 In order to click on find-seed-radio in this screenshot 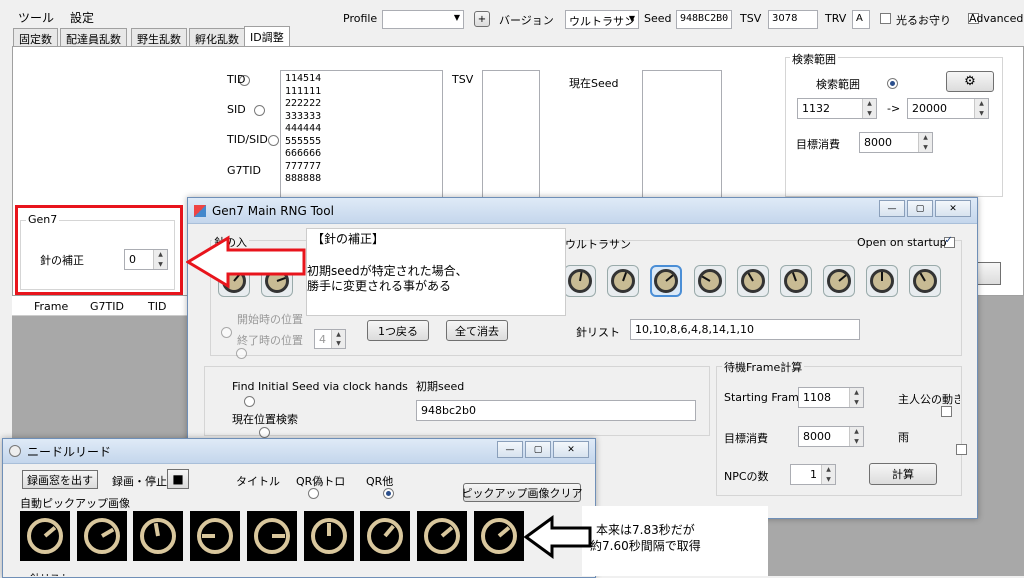, I will do `click(249, 401)`.